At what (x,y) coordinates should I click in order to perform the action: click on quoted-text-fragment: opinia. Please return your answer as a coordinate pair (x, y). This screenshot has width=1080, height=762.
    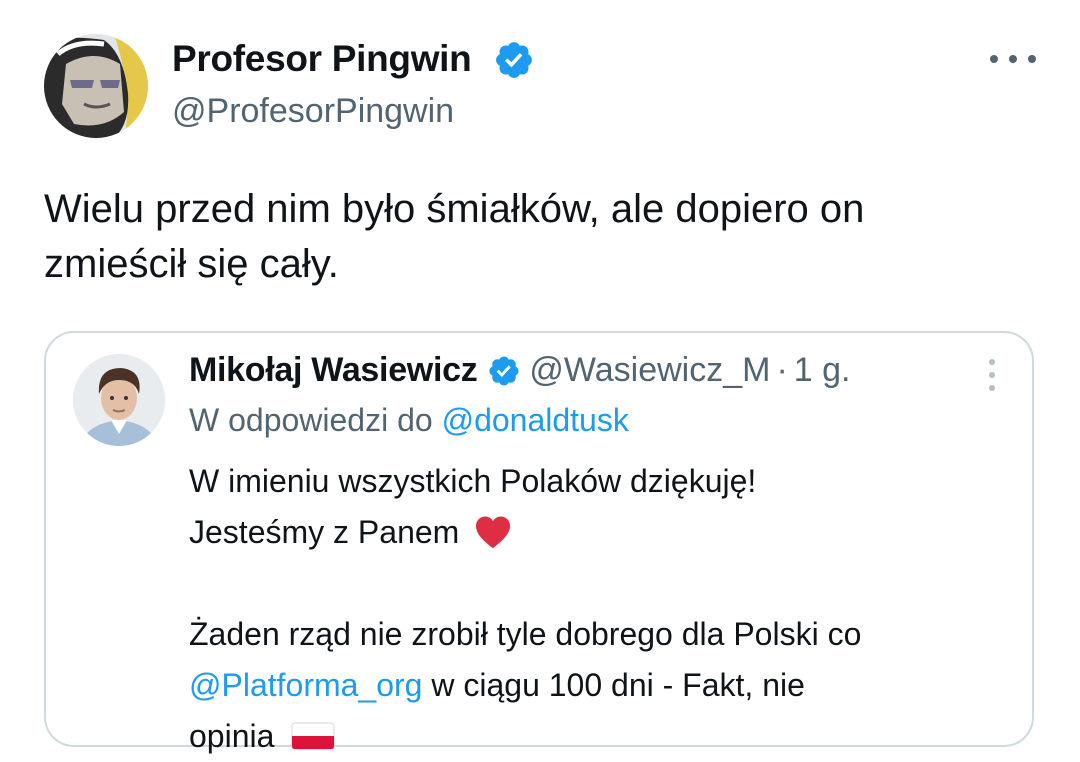
    Looking at the image, I should click on (232, 736).